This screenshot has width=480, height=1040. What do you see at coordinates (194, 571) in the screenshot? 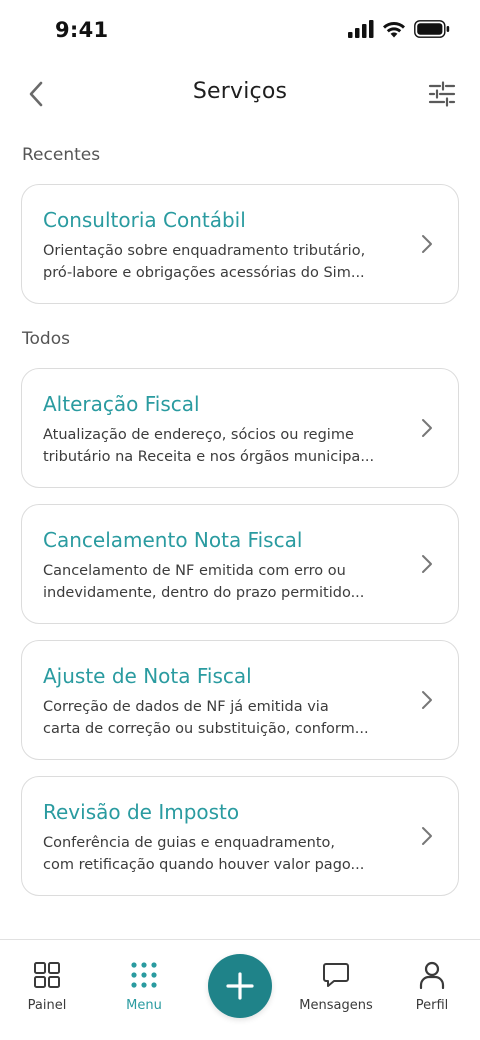
I see `service-description-line: Cancelamento de NF emitida com erro ou` at bounding box center [194, 571].